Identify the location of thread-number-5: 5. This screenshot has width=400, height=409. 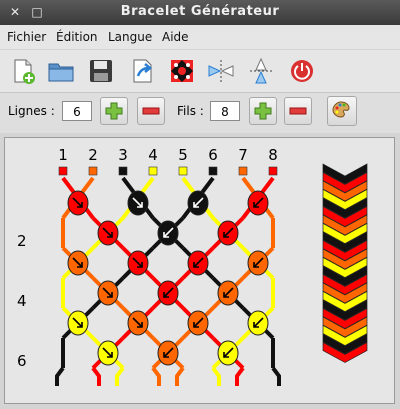
(183, 155).